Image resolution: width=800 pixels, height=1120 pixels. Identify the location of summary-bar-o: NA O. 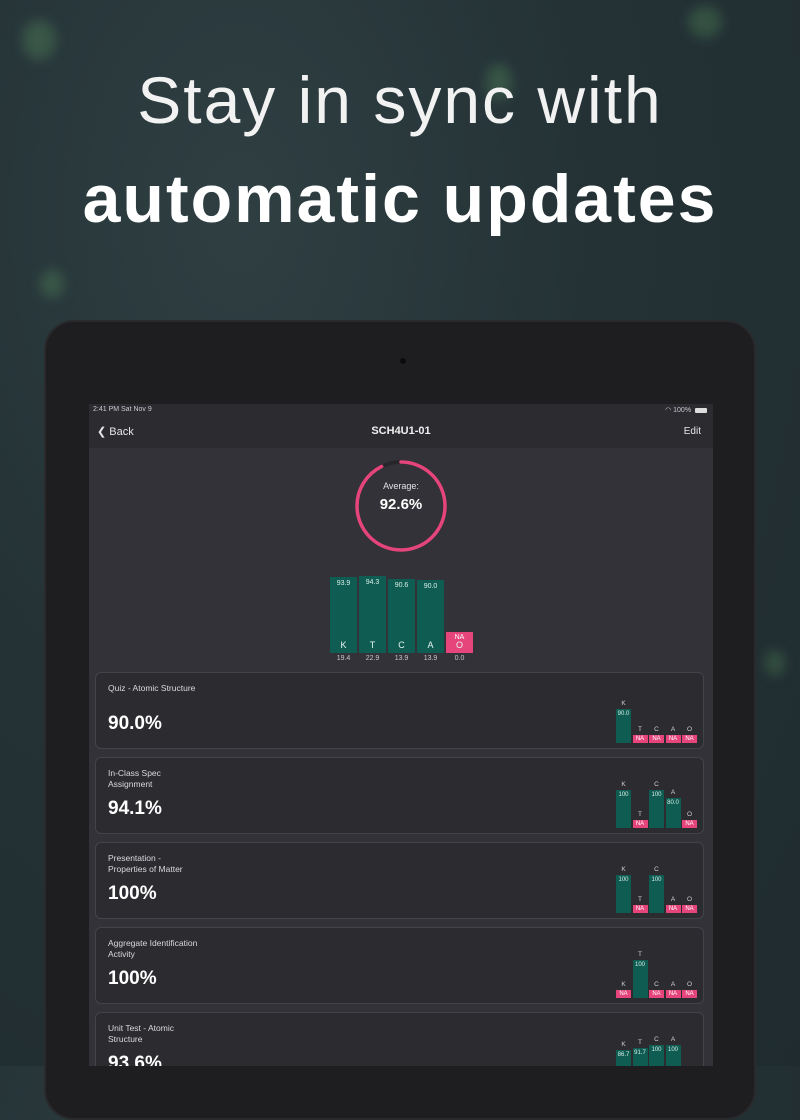
(459, 642).